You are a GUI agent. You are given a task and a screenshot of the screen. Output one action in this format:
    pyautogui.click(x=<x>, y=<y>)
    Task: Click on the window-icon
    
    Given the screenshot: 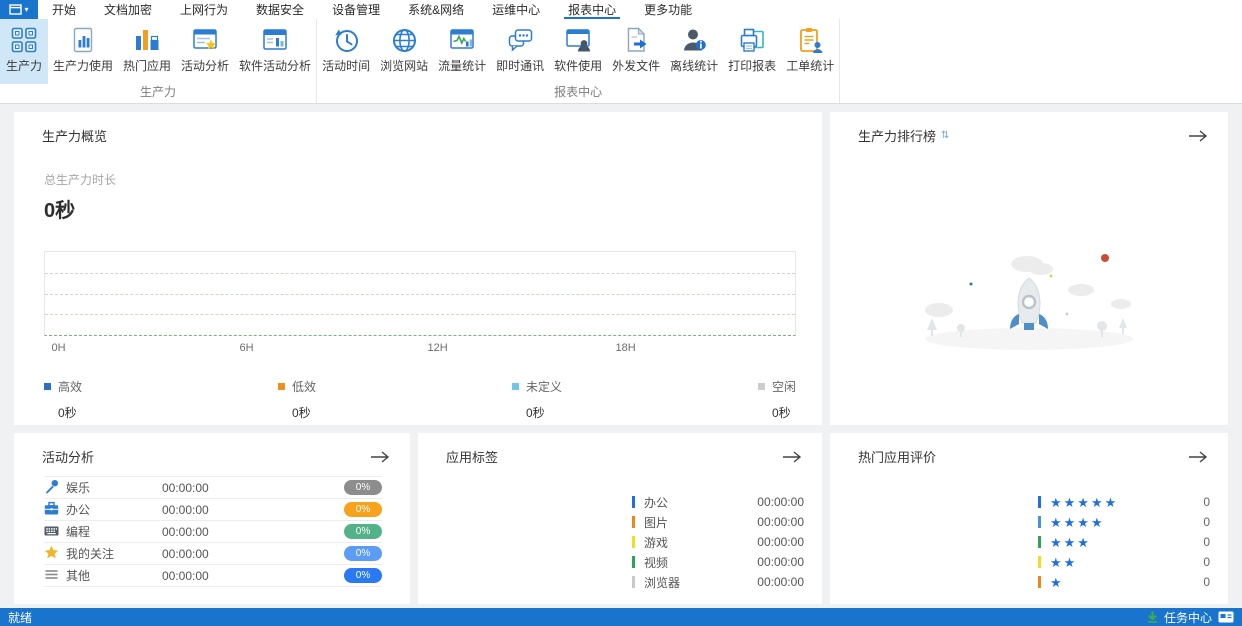 What is the action you would take?
    pyautogui.click(x=16, y=9)
    